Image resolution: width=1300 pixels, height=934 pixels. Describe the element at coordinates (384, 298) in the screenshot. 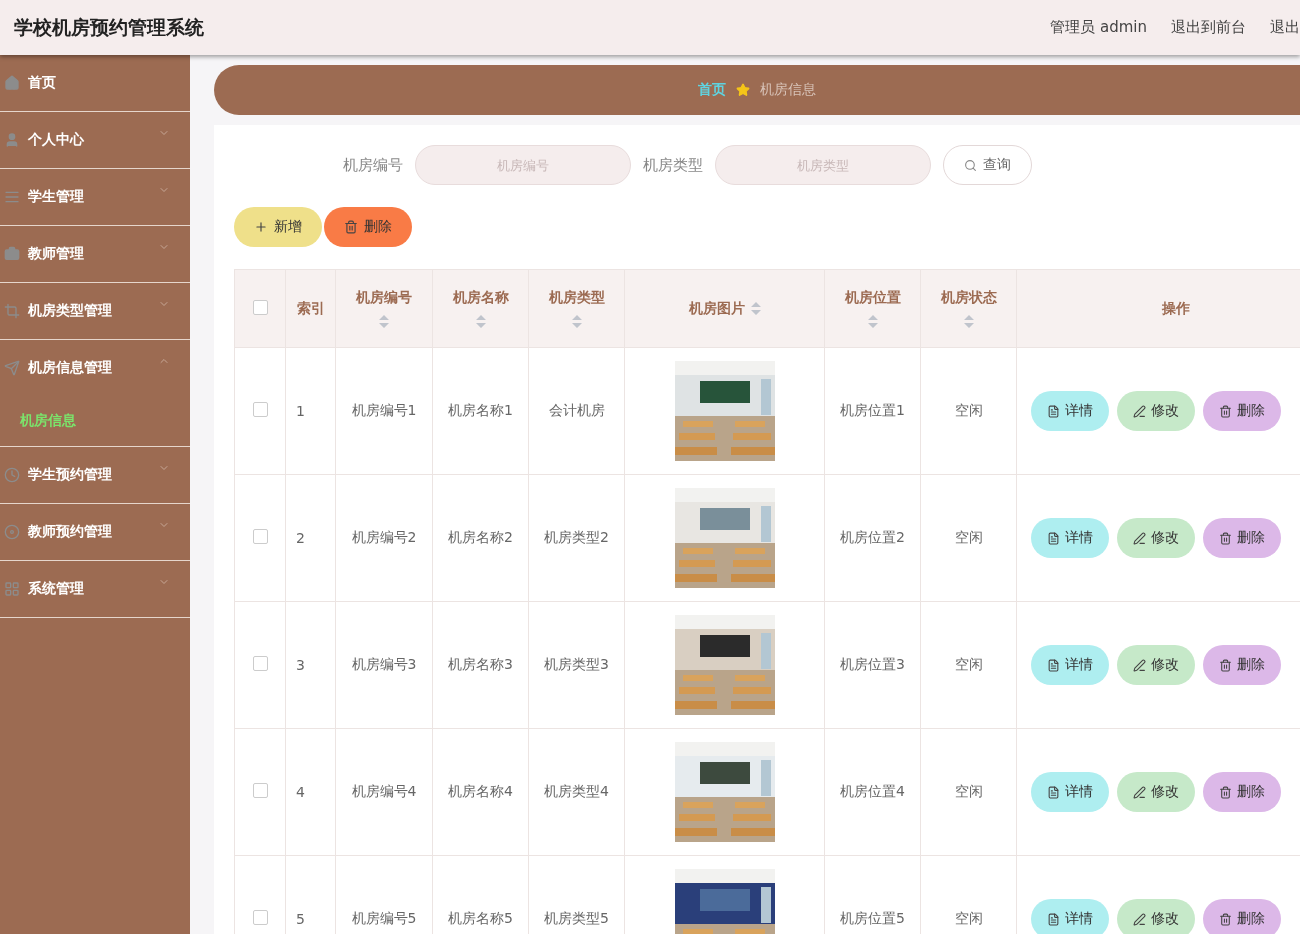

I see `column-header: 机房编号` at that location.